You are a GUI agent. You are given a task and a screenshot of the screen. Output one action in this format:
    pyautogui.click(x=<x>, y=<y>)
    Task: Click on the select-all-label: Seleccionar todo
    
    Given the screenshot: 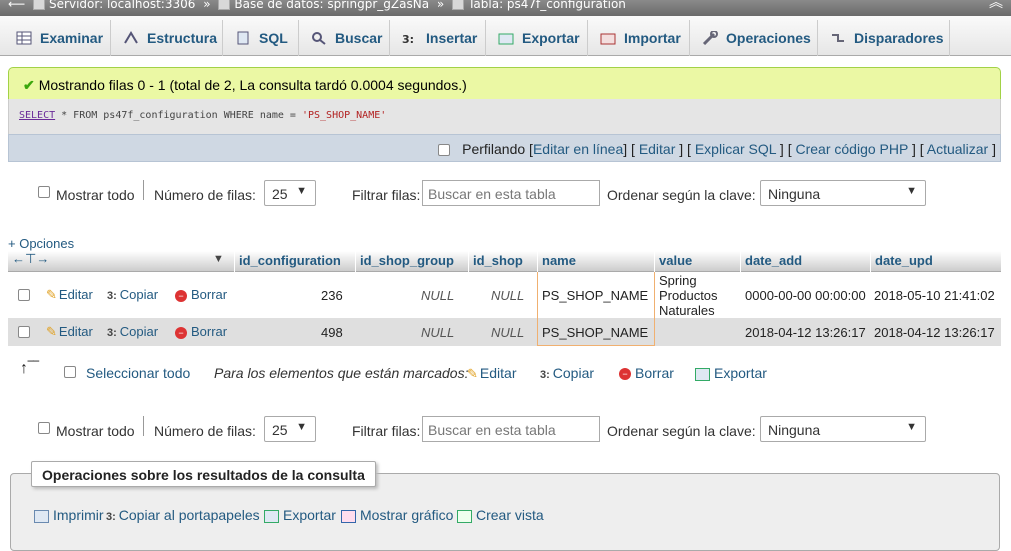 What is the action you would take?
    pyautogui.click(x=138, y=373)
    